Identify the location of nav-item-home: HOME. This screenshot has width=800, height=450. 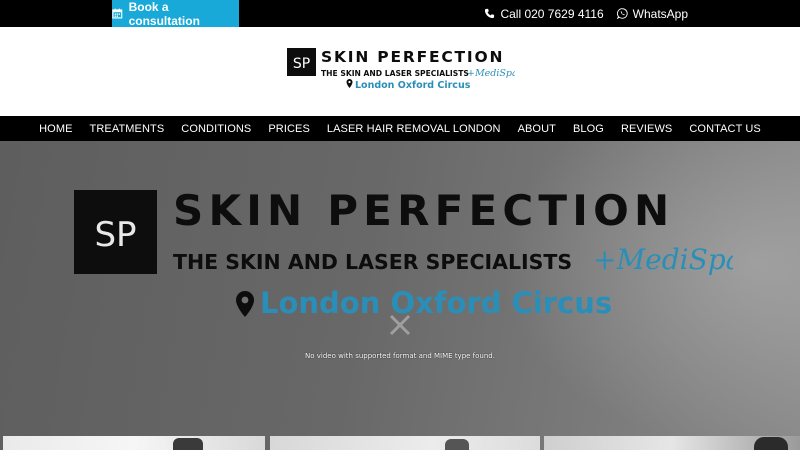
(56, 129).